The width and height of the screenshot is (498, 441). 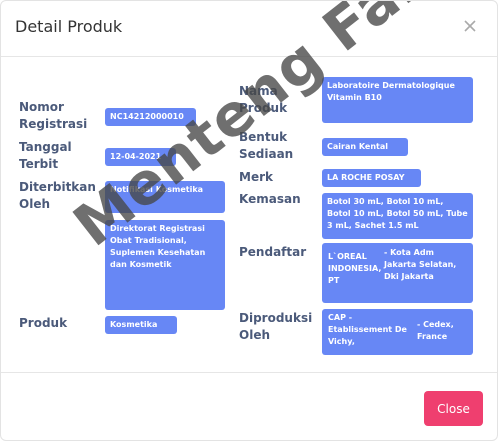 I want to click on label-nama-produk: Nama Produk, so click(x=263, y=99).